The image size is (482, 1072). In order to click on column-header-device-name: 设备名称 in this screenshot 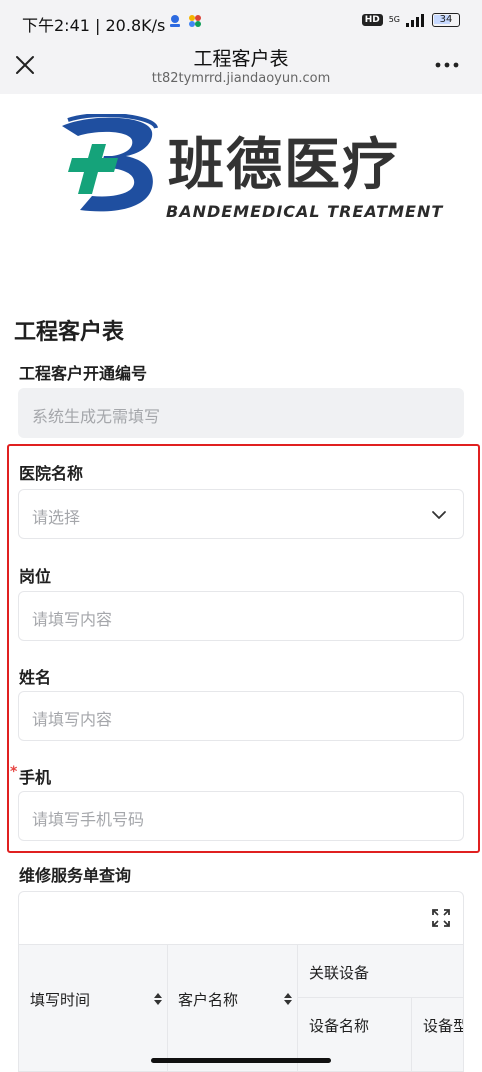, I will do `click(339, 1025)`.